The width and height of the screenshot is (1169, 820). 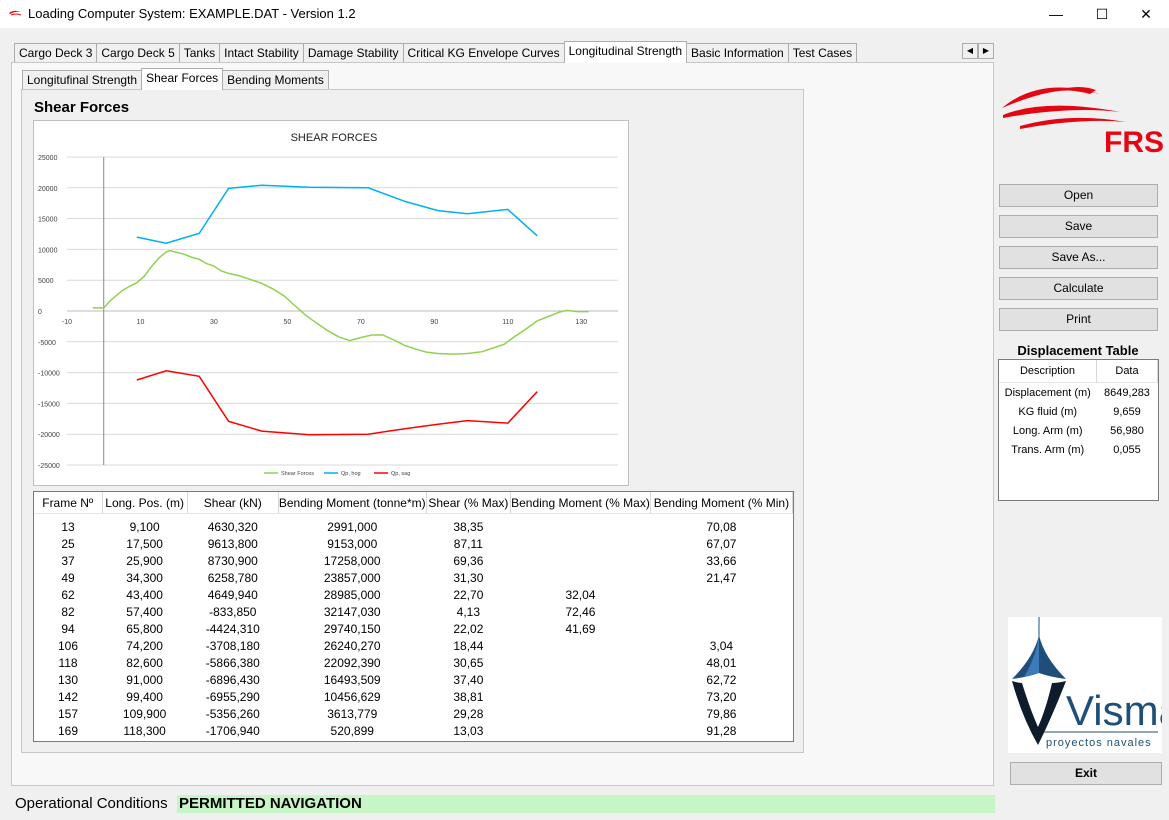 I want to click on table-cell: 9,100, so click(x=144, y=526).